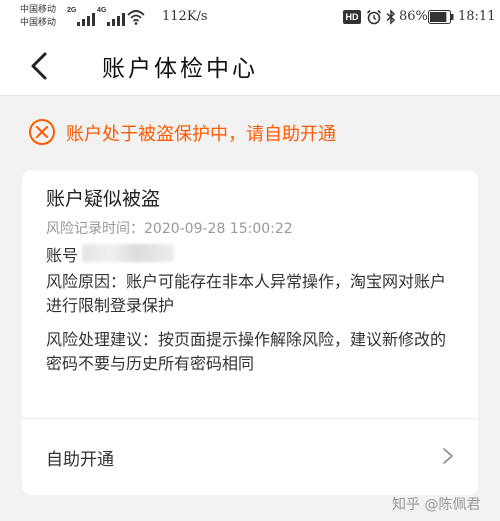  I want to click on chevron-right-icon, so click(448, 456).